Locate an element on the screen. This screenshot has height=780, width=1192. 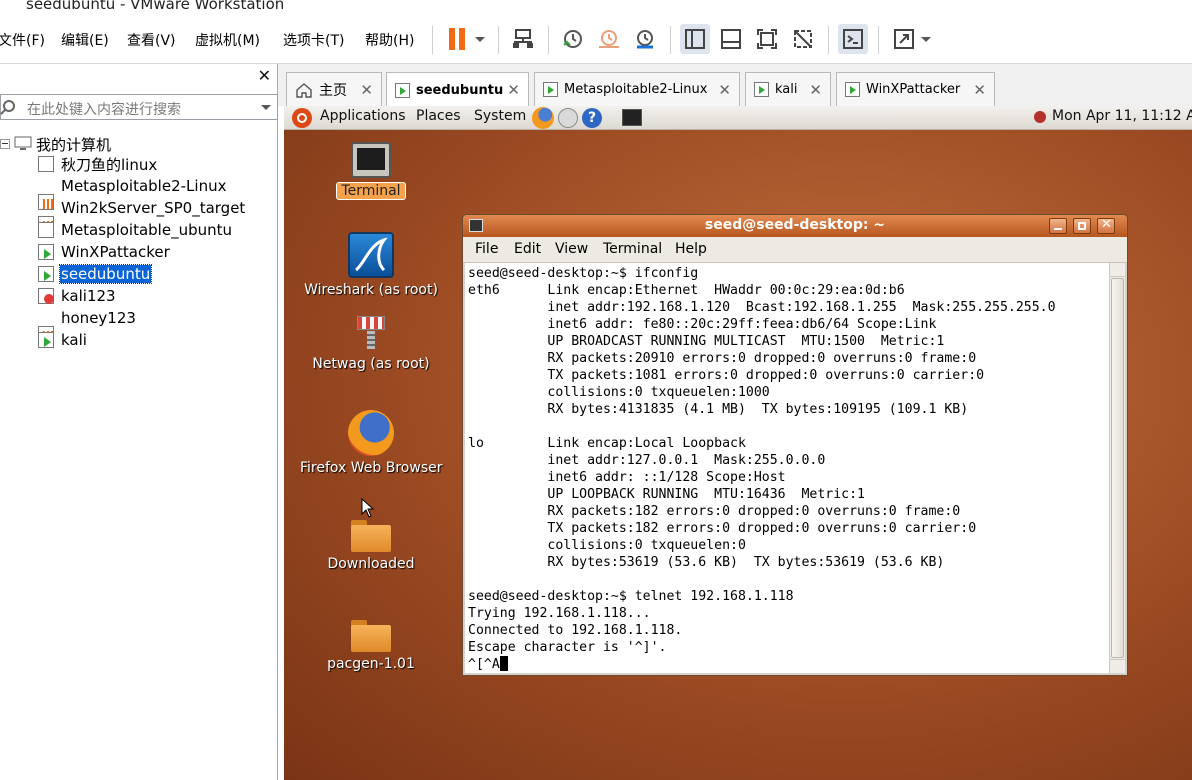
menu-vm: 虚拟机(M) is located at coordinates (227, 40).